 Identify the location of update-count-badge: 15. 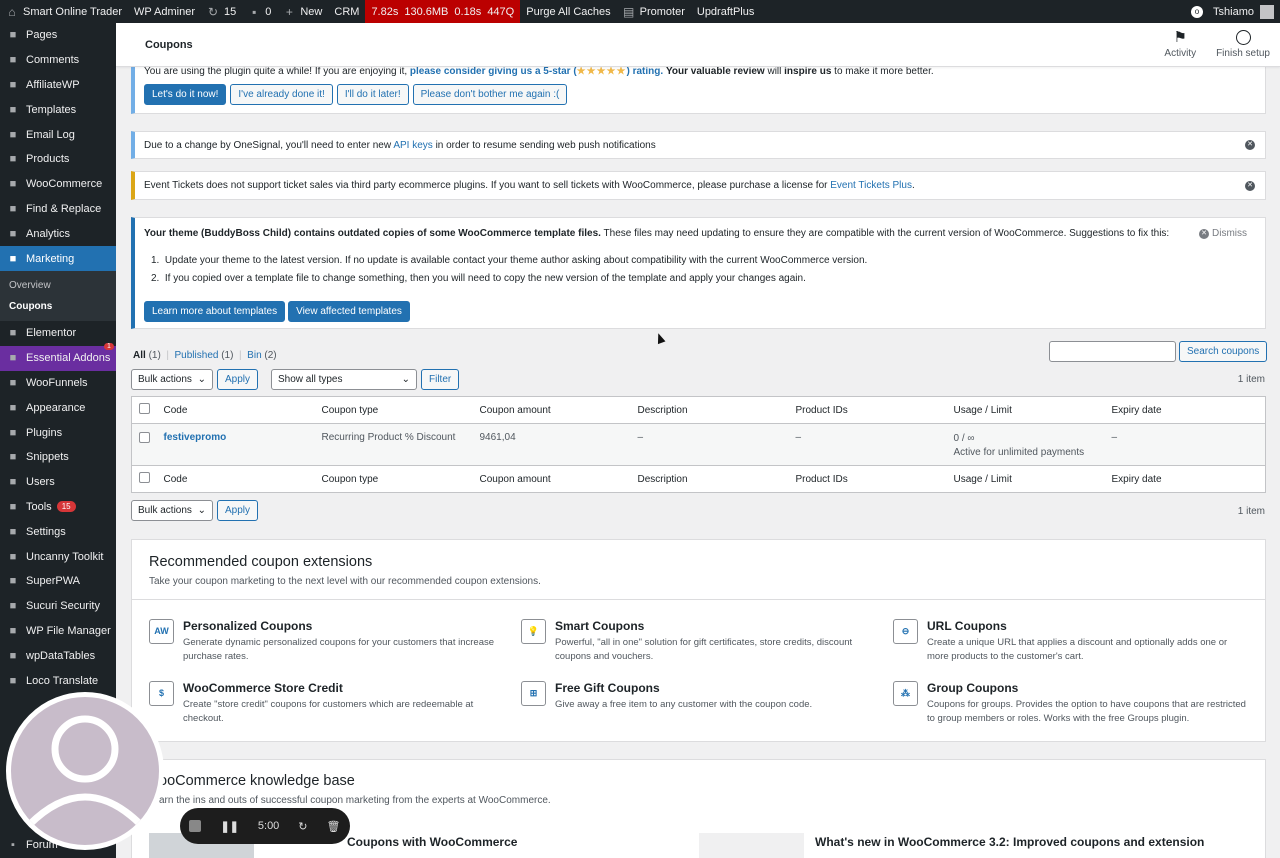
(66, 507).